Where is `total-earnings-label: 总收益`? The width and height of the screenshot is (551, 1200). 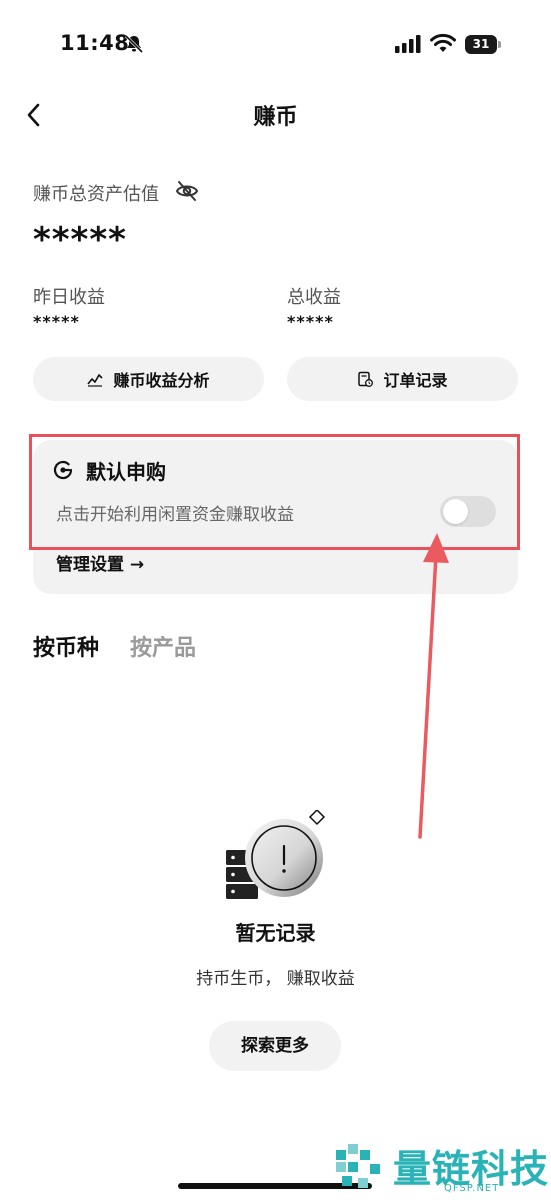 total-earnings-label: 总收益 is located at coordinates (314, 297).